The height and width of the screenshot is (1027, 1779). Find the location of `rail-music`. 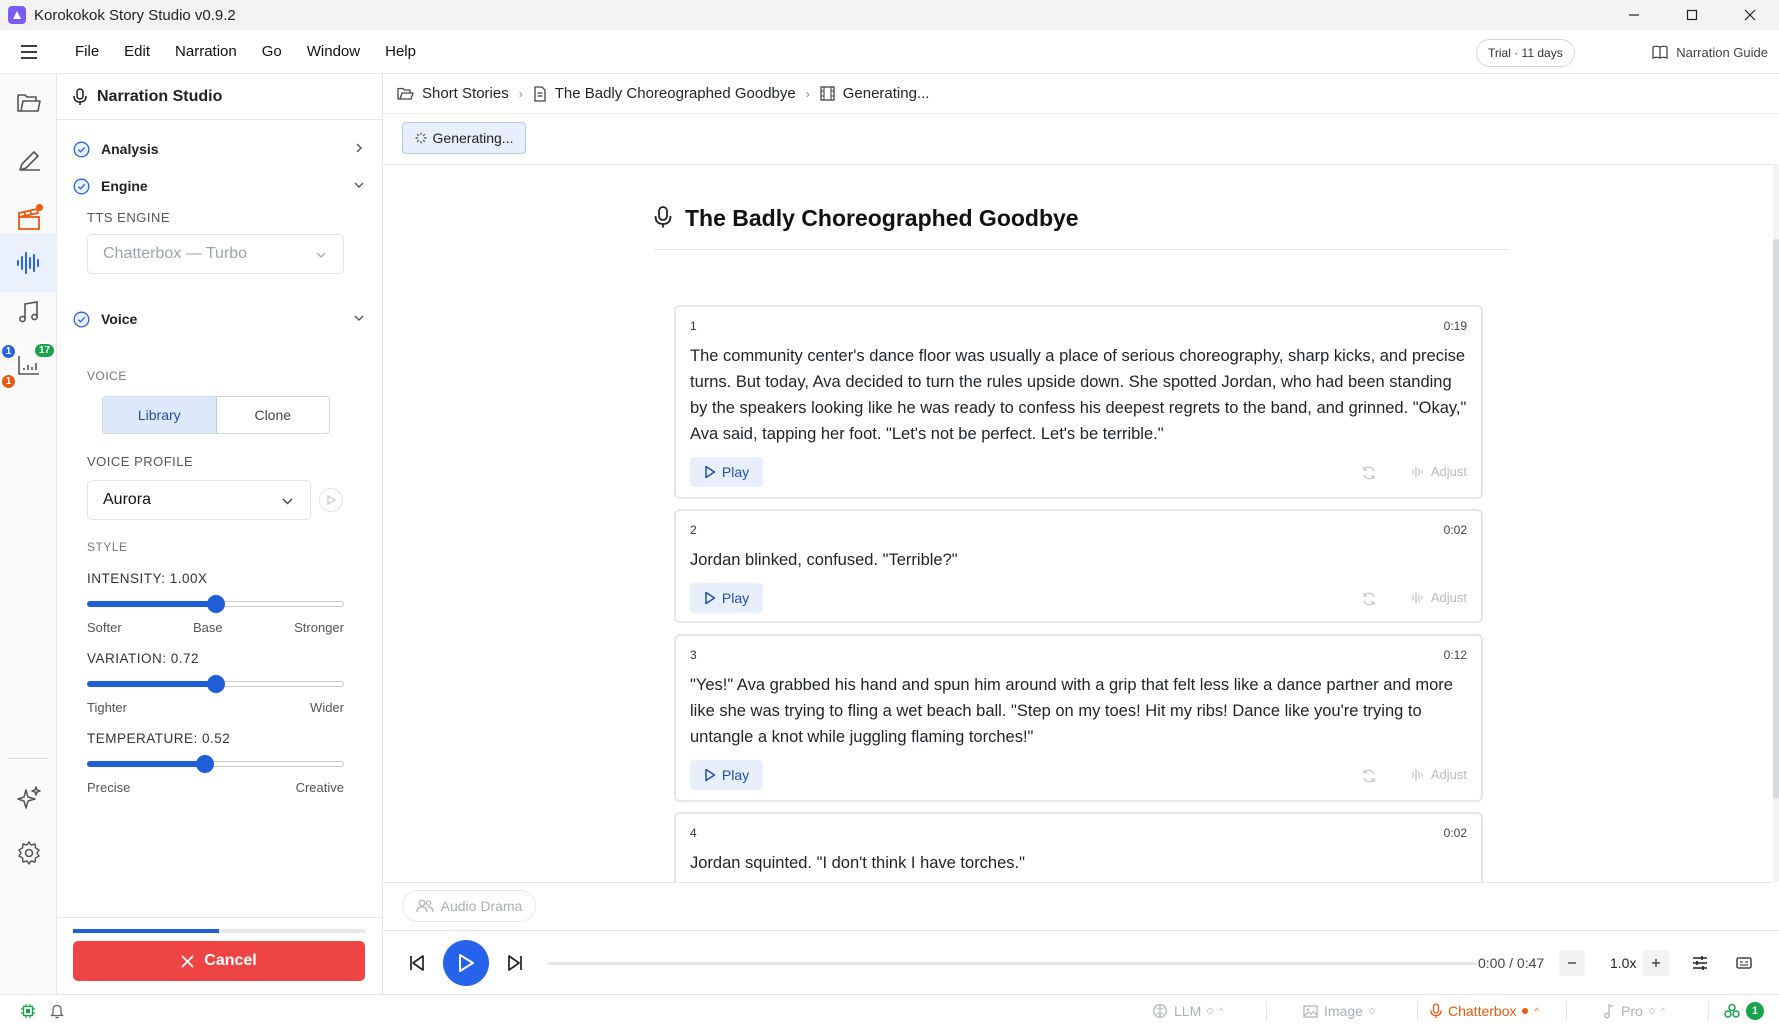

rail-music is located at coordinates (28, 312).